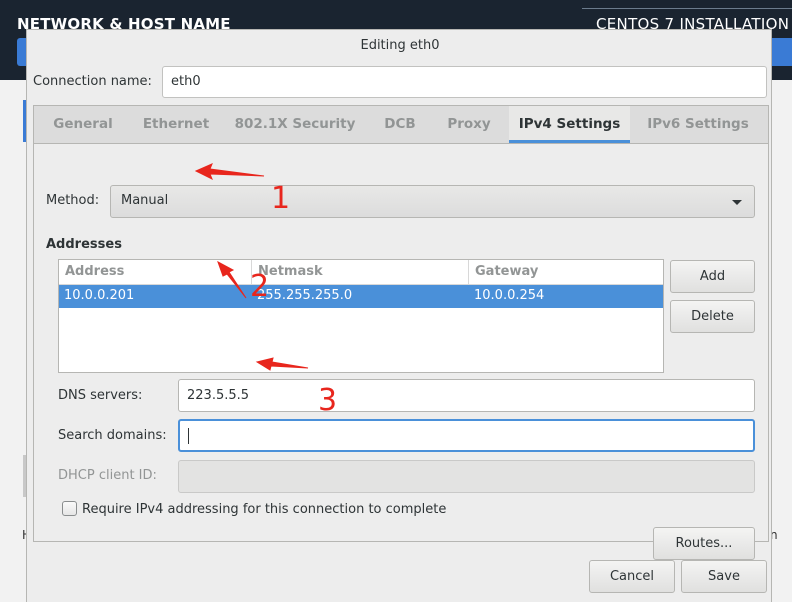  What do you see at coordinates (712, 316) in the screenshot?
I see `delete-address-button: Delete` at bounding box center [712, 316].